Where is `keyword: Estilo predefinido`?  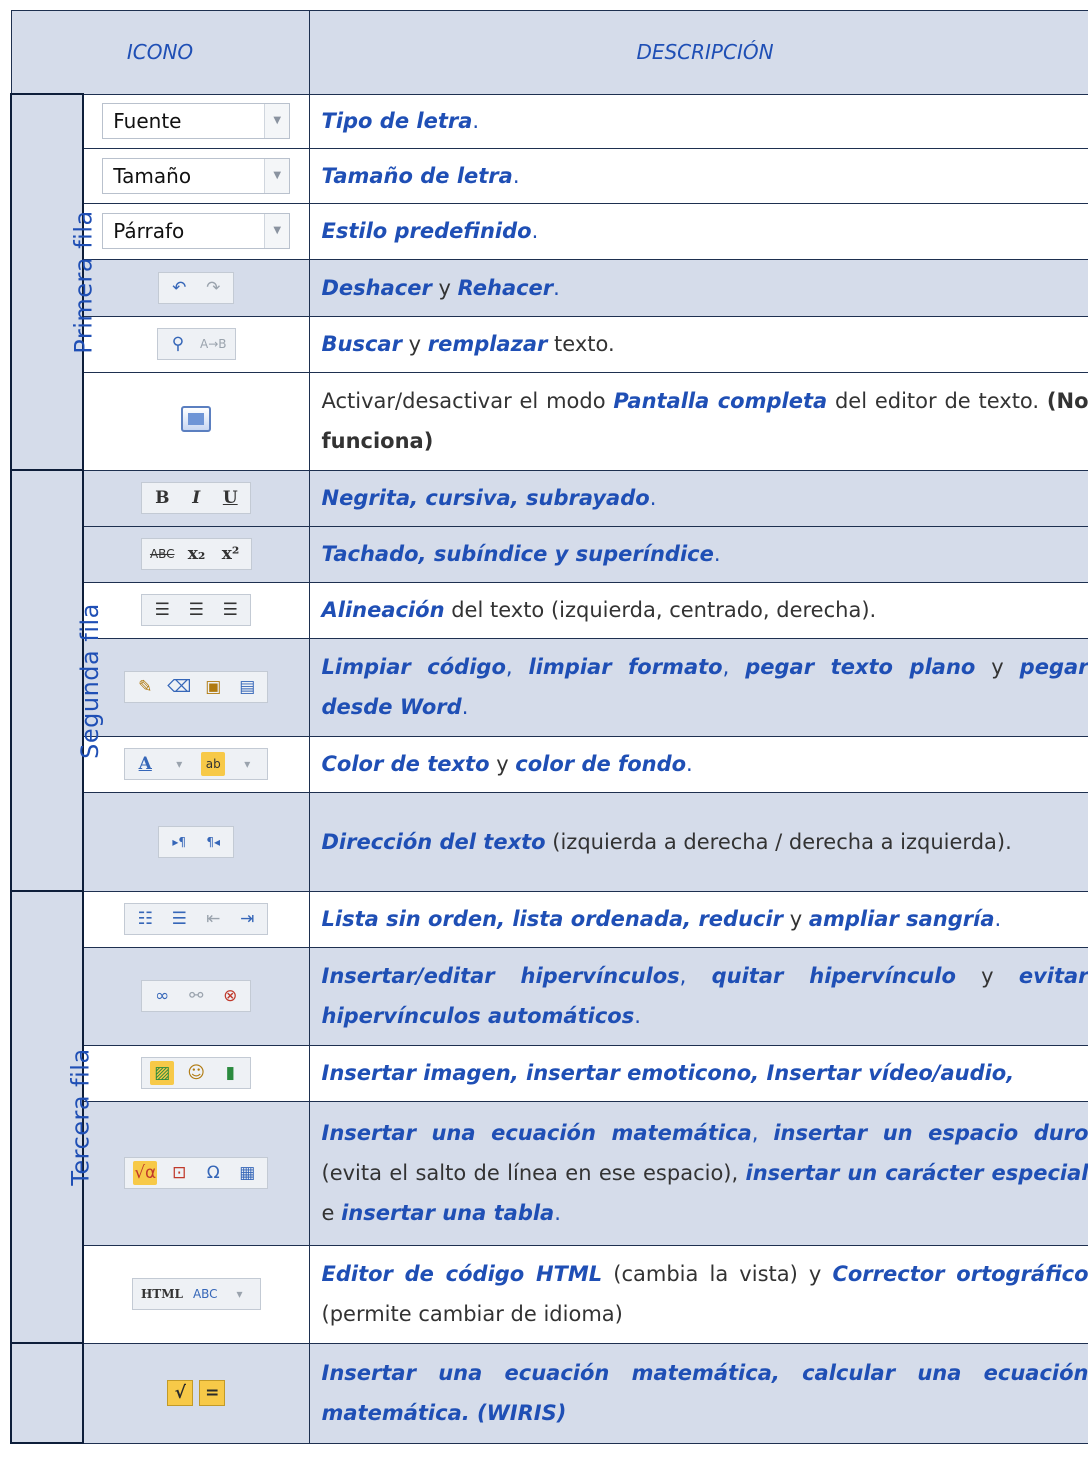 keyword: Estilo predefinido is located at coordinates (426, 231).